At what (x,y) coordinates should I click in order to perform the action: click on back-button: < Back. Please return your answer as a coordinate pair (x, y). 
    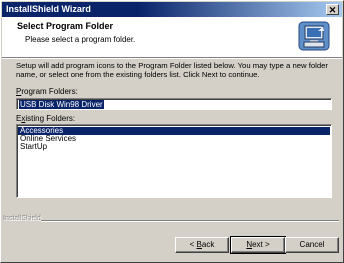
    Looking at the image, I should click on (202, 245).